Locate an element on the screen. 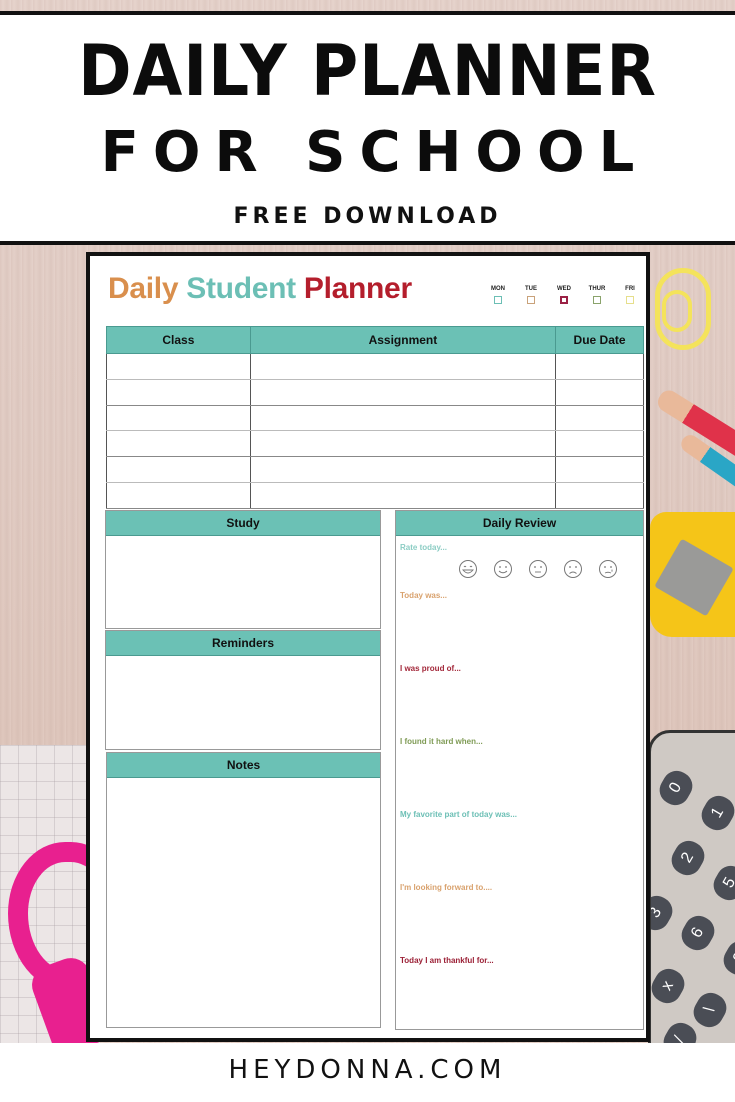 The width and height of the screenshot is (735, 1102). day-thur: THUR is located at coordinates (597, 298).